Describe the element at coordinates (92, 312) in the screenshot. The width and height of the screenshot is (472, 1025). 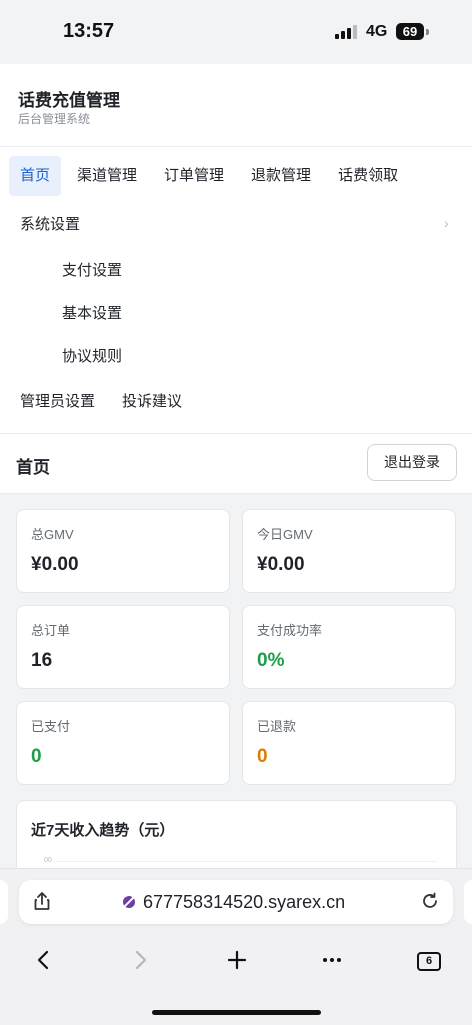
I see `submenu-item-basic: 基本设置` at that location.